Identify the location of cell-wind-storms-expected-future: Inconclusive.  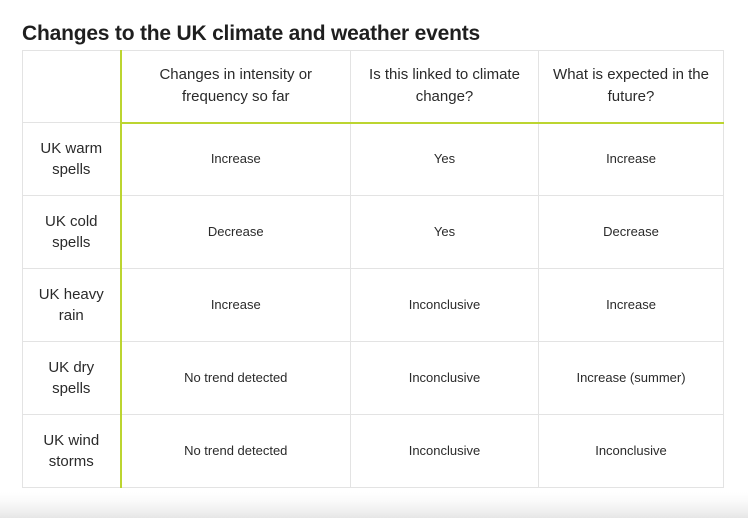
(631, 451).